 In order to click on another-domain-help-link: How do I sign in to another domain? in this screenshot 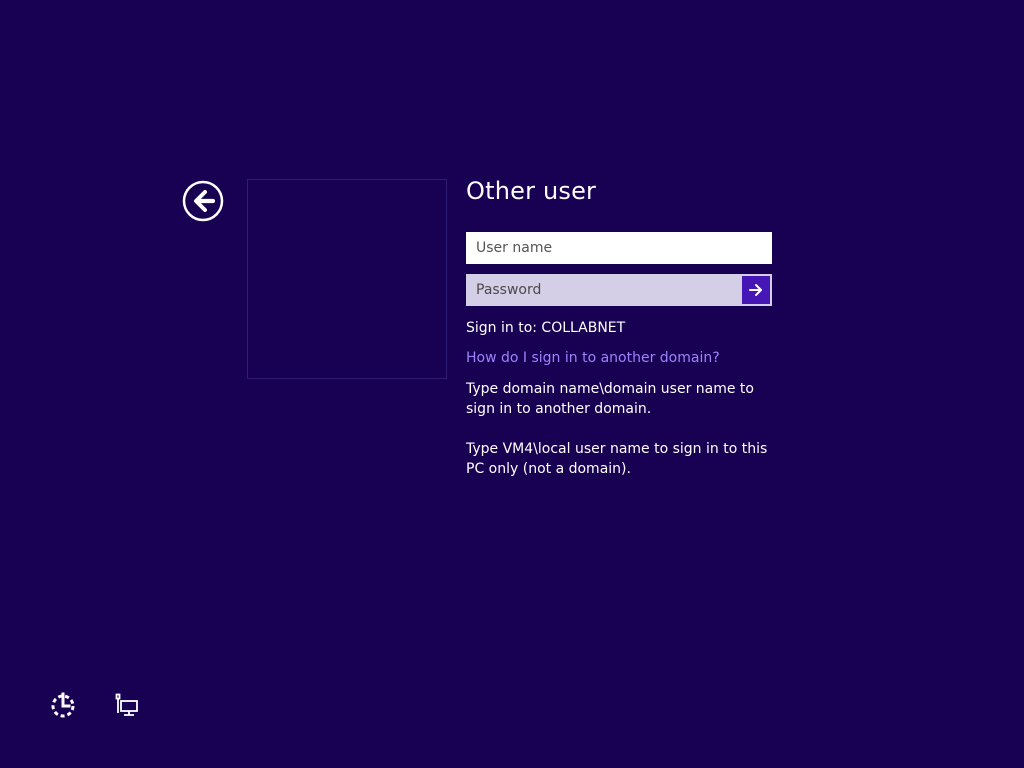, I will do `click(593, 358)`.